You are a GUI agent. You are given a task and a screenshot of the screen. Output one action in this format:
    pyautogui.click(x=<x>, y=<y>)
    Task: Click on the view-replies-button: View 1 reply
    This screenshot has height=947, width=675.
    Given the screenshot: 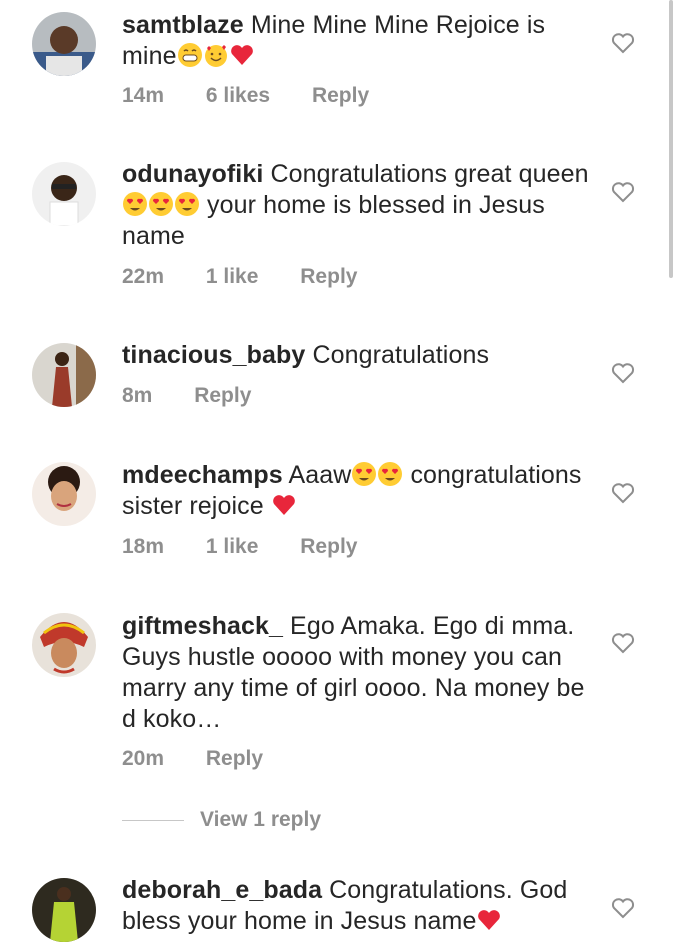 What is the action you would take?
    pyautogui.click(x=221, y=820)
    